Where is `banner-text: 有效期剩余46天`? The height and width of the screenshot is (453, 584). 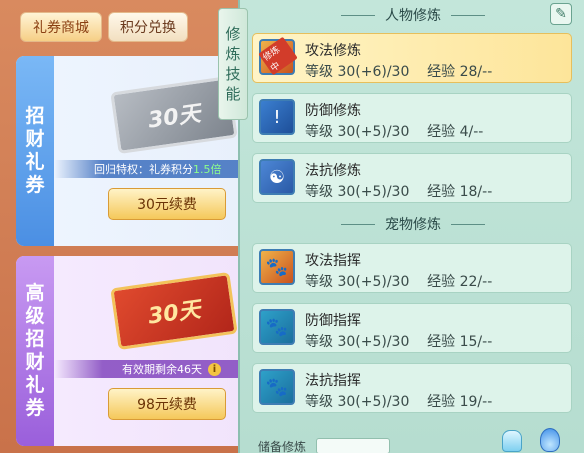 banner-text: 有效期剩余46天 is located at coordinates (162, 369).